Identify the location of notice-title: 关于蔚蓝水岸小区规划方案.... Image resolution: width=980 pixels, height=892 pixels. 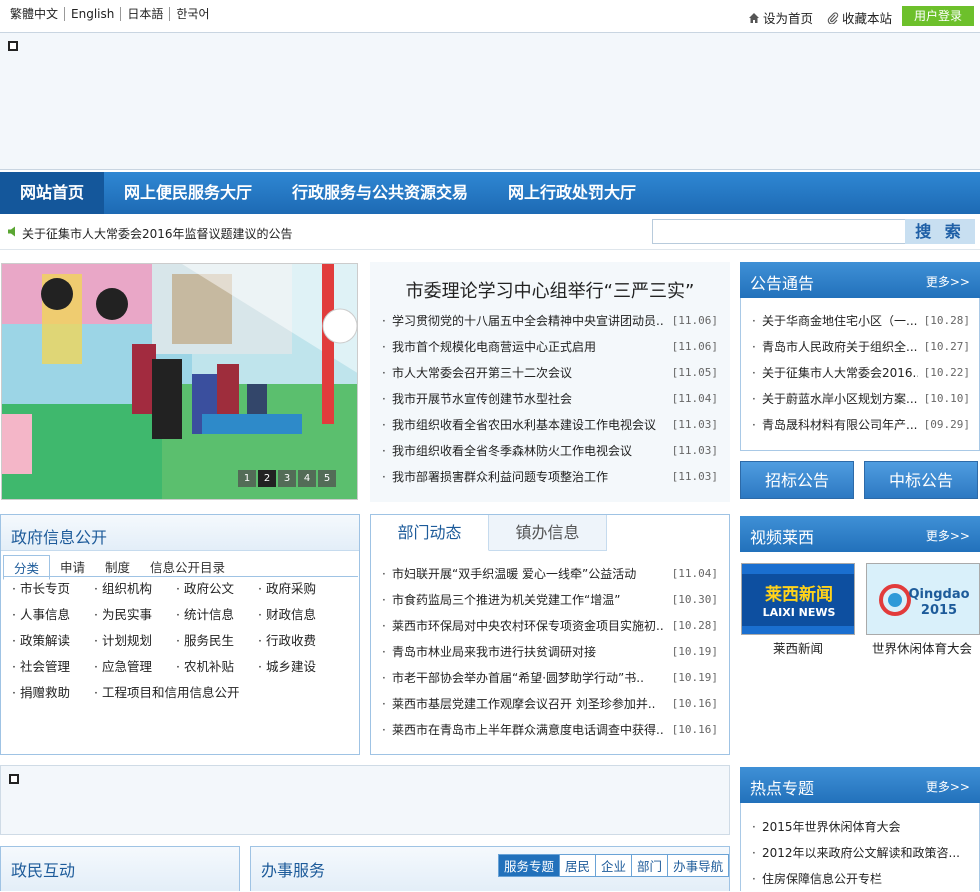
(840, 399).